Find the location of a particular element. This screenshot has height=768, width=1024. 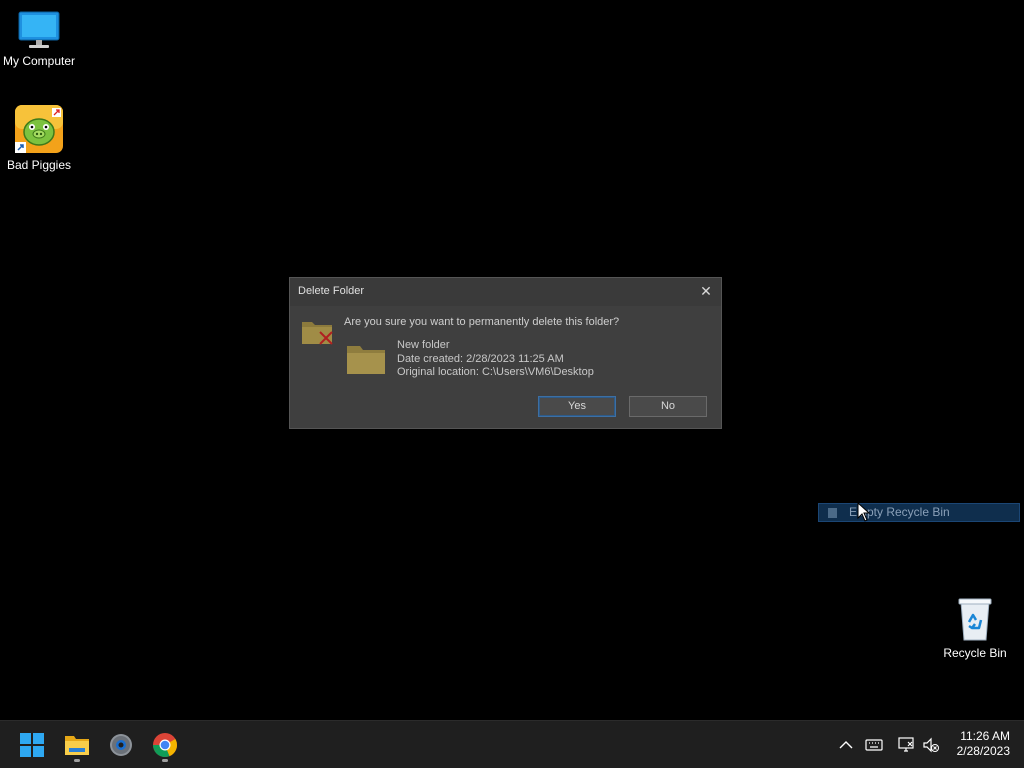

taskbar-file-explorer is located at coordinates (77, 745).